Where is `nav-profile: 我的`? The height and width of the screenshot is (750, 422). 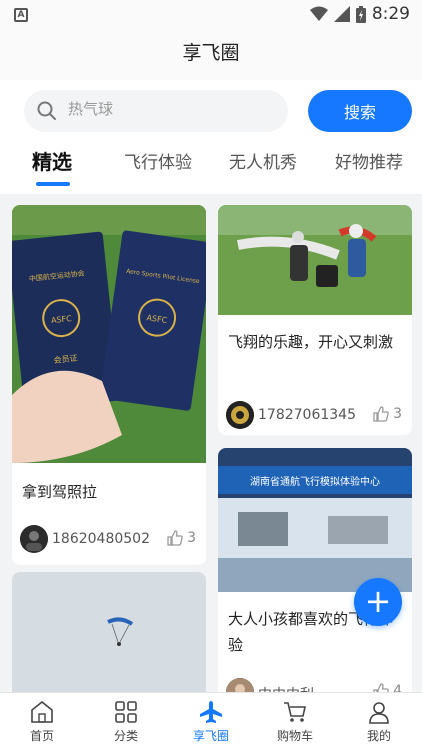 nav-profile: 我的 is located at coordinates (379, 721).